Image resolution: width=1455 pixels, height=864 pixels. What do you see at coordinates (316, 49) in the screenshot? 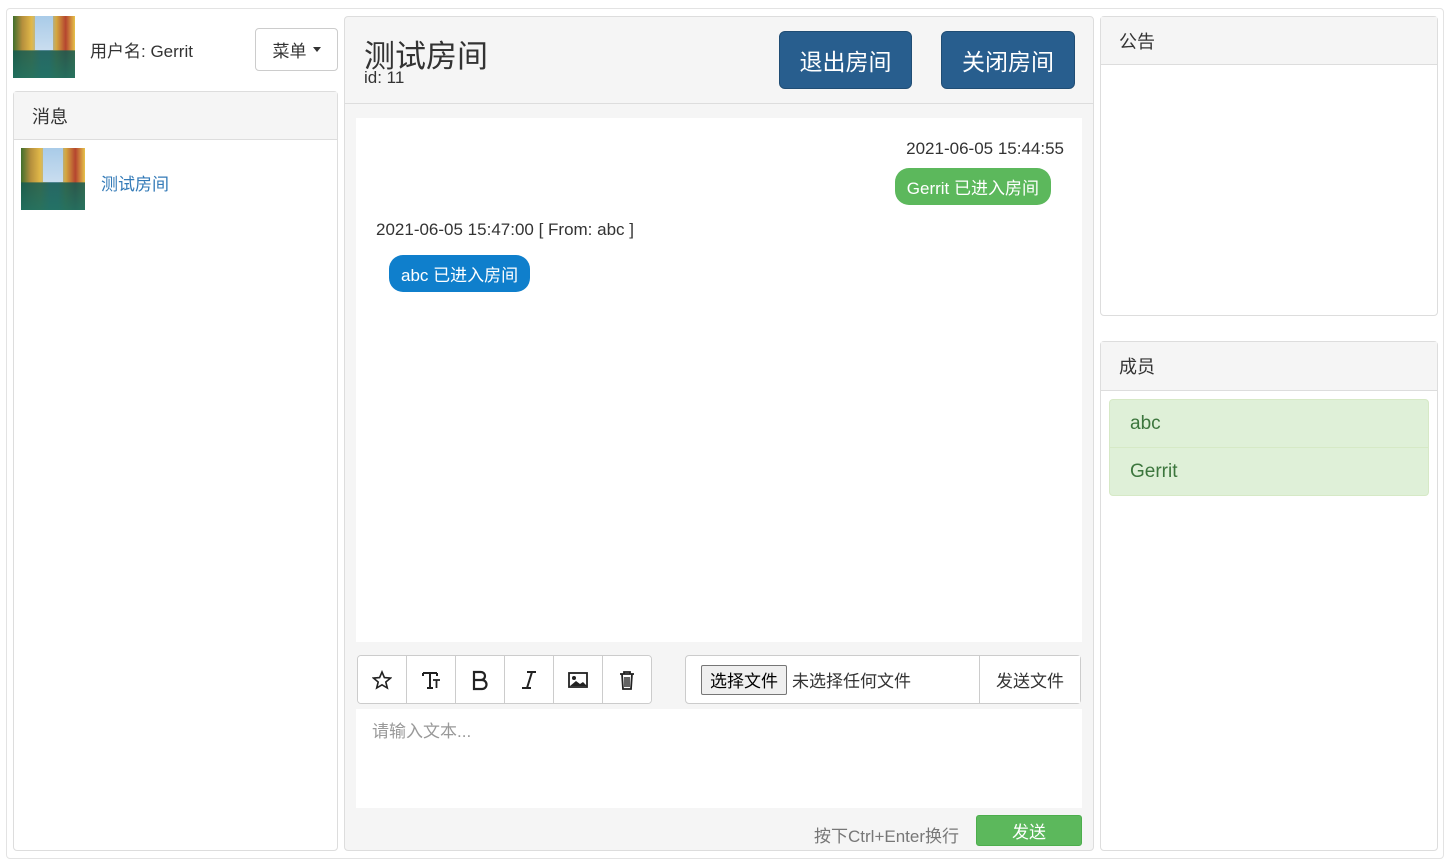
I see `caret-down-icon` at bounding box center [316, 49].